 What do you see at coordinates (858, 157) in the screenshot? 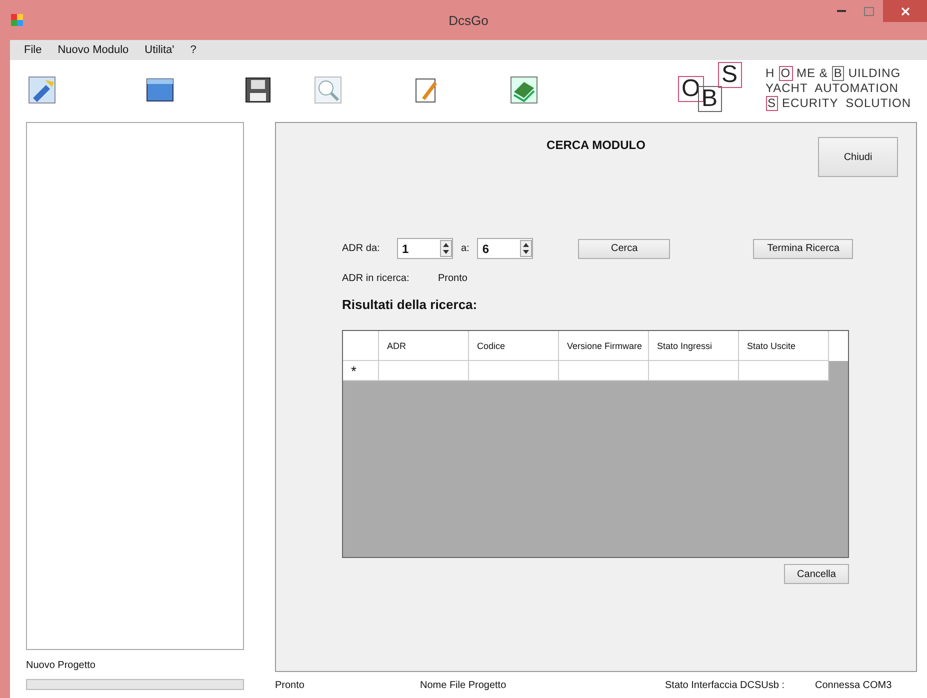
I see `close-panel-button: Chiudi` at bounding box center [858, 157].